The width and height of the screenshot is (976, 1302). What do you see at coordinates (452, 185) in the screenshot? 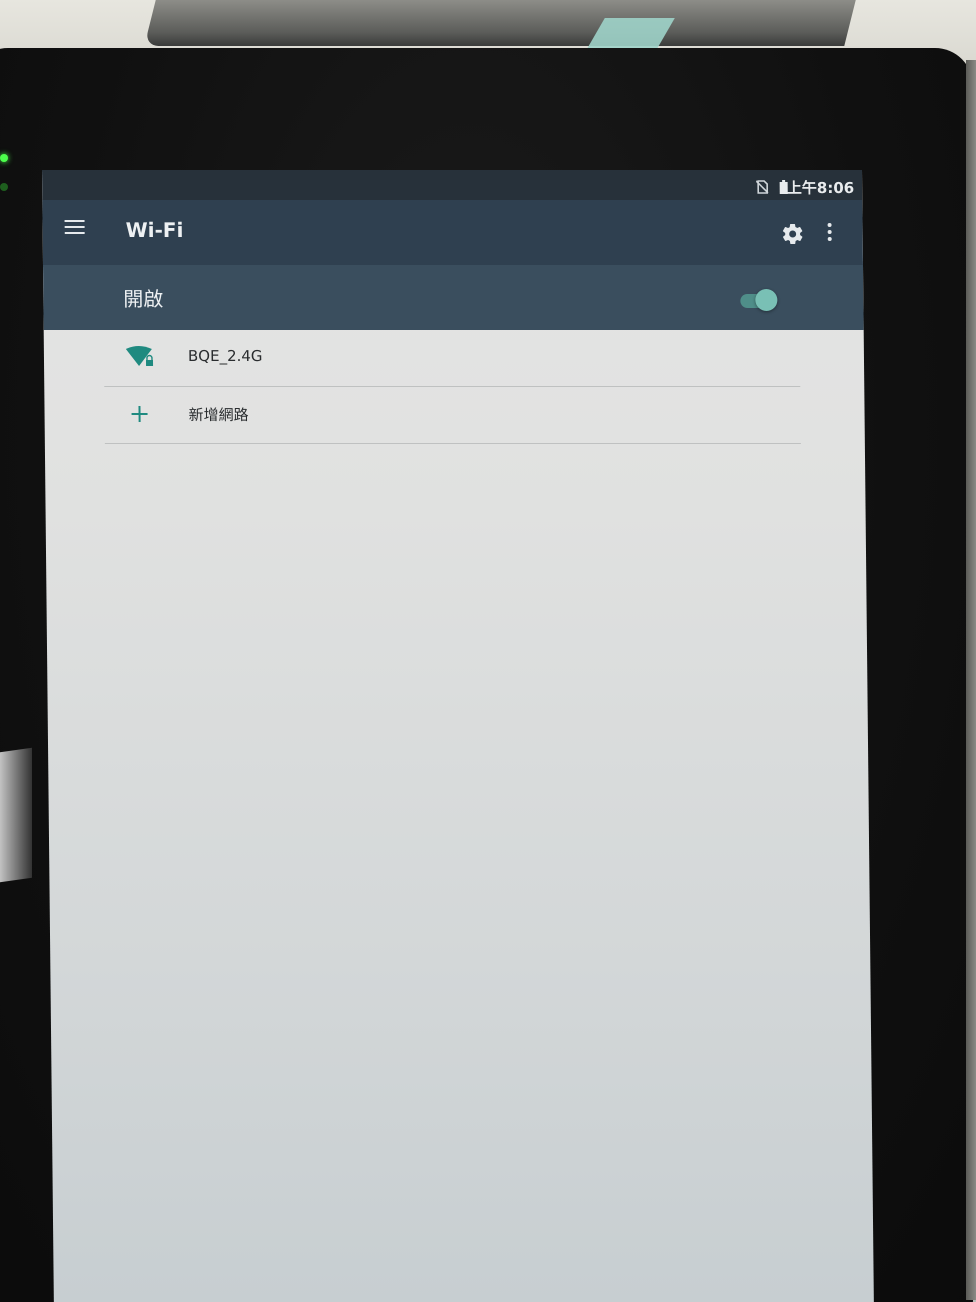
I see `status-bar: 上午8:06` at bounding box center [452, 185].